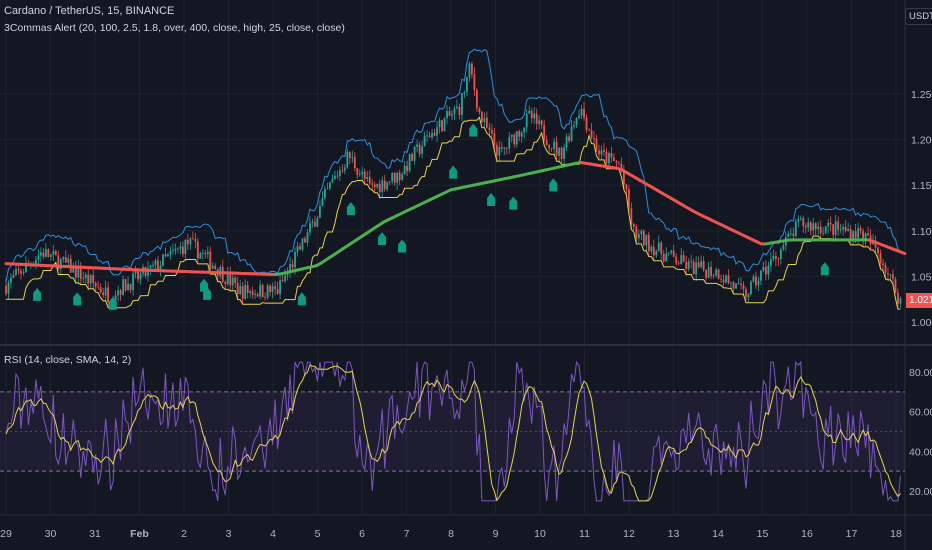 The image size is (932, 550). What do you see at coordinates (919, 300) in the screenshot?
I see `last-price-label: 1.021` at bounding box center [919, 300].